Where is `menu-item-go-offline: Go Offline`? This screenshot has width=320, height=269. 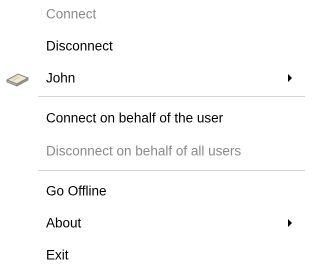
menu-item-go-offline: Go Offline is located at coordinates (152, 191).